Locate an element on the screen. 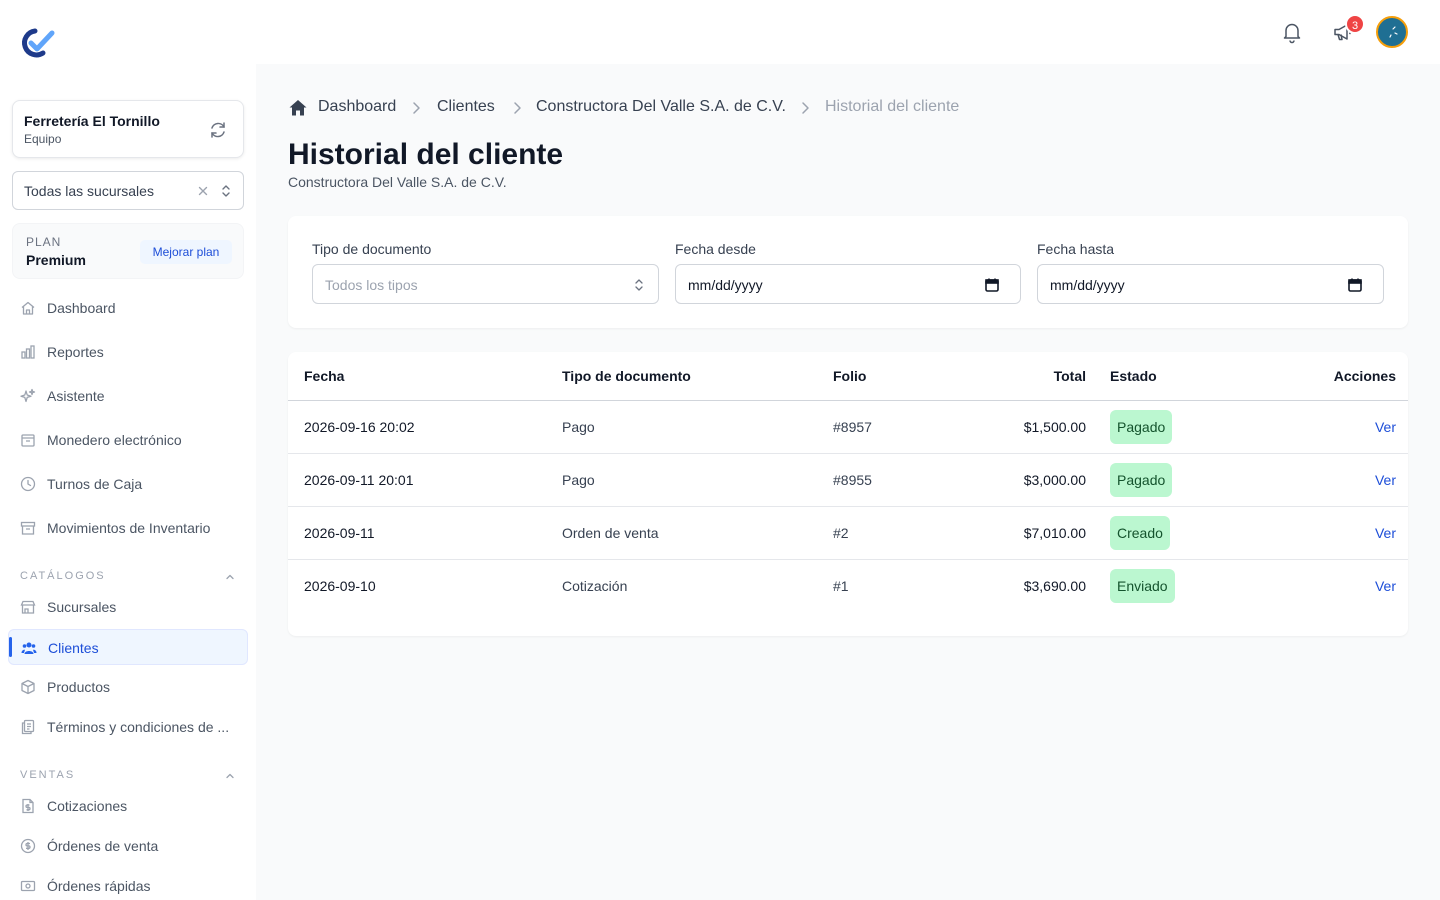  cell-fecha: 2026-09-11 20:01 is located at coordinates (359, 480).